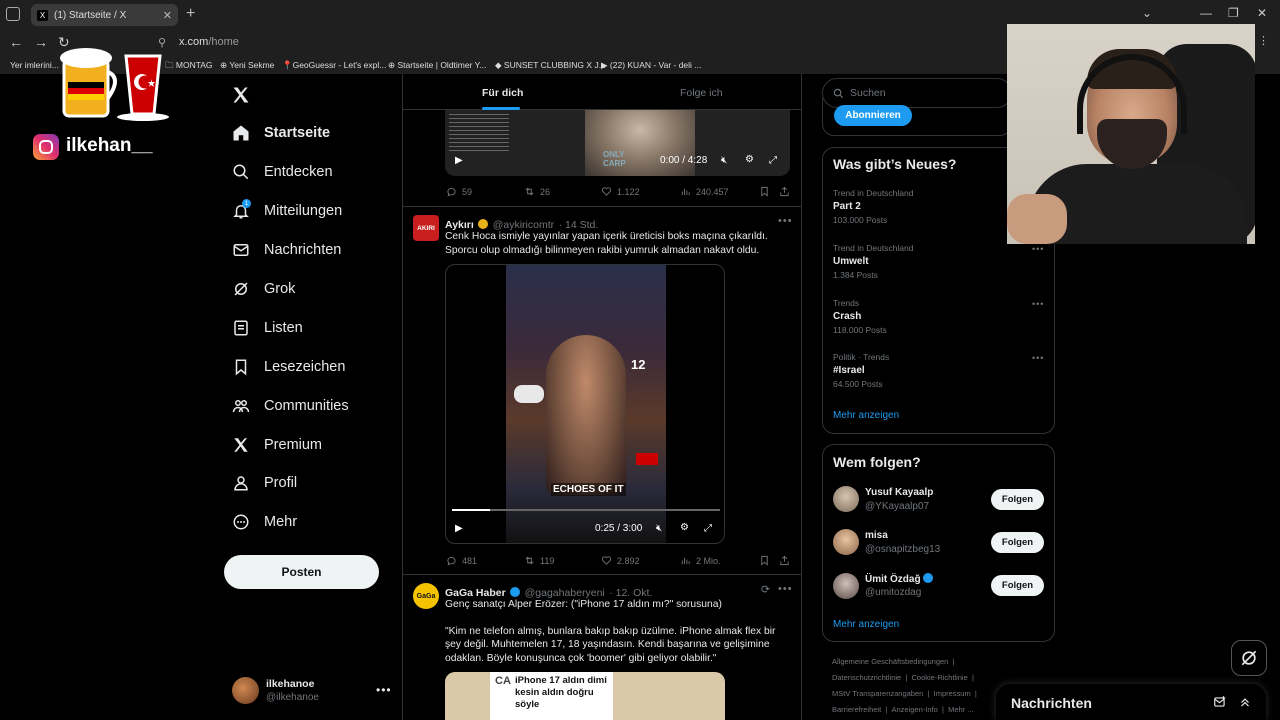 This screenshot has height=720, width=1280. What do you see at coordinates (1263, 40) in the screenshot?
I see `menu-icon: ⋮` at bounding box center [1263, 40].